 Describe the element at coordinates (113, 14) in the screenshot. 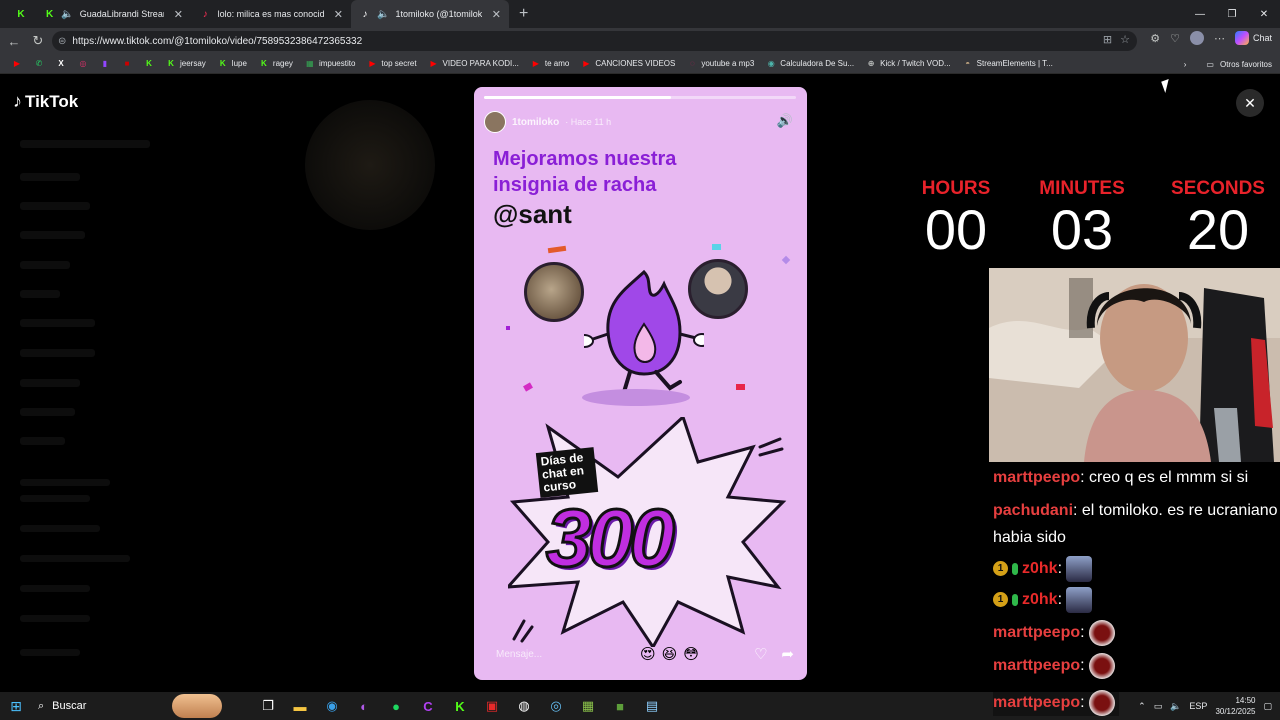

I see `tab-guadalibrandi: K 🔈 GuadaLibrandi Stream - Wate ✕` at that location.